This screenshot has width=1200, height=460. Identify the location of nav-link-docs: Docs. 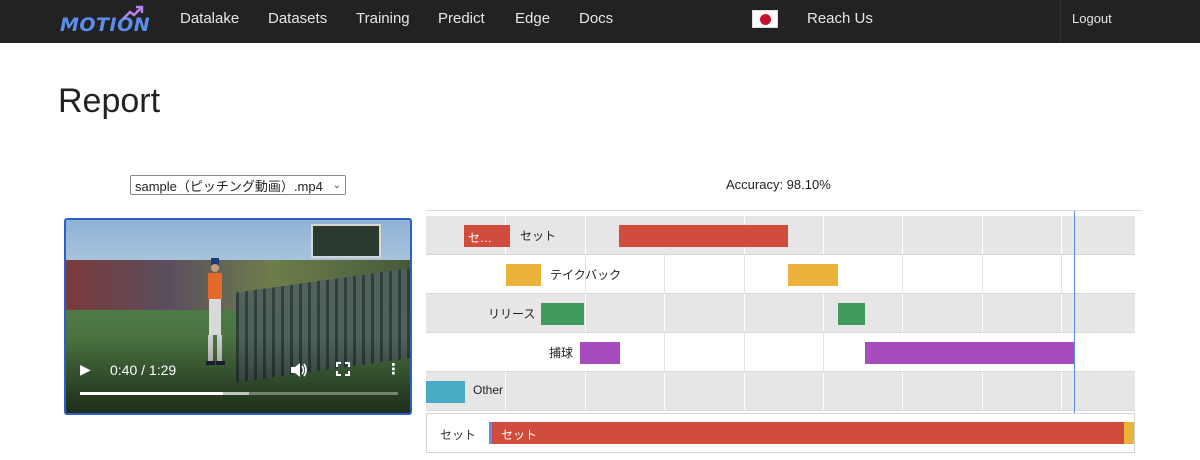
(596, 18).